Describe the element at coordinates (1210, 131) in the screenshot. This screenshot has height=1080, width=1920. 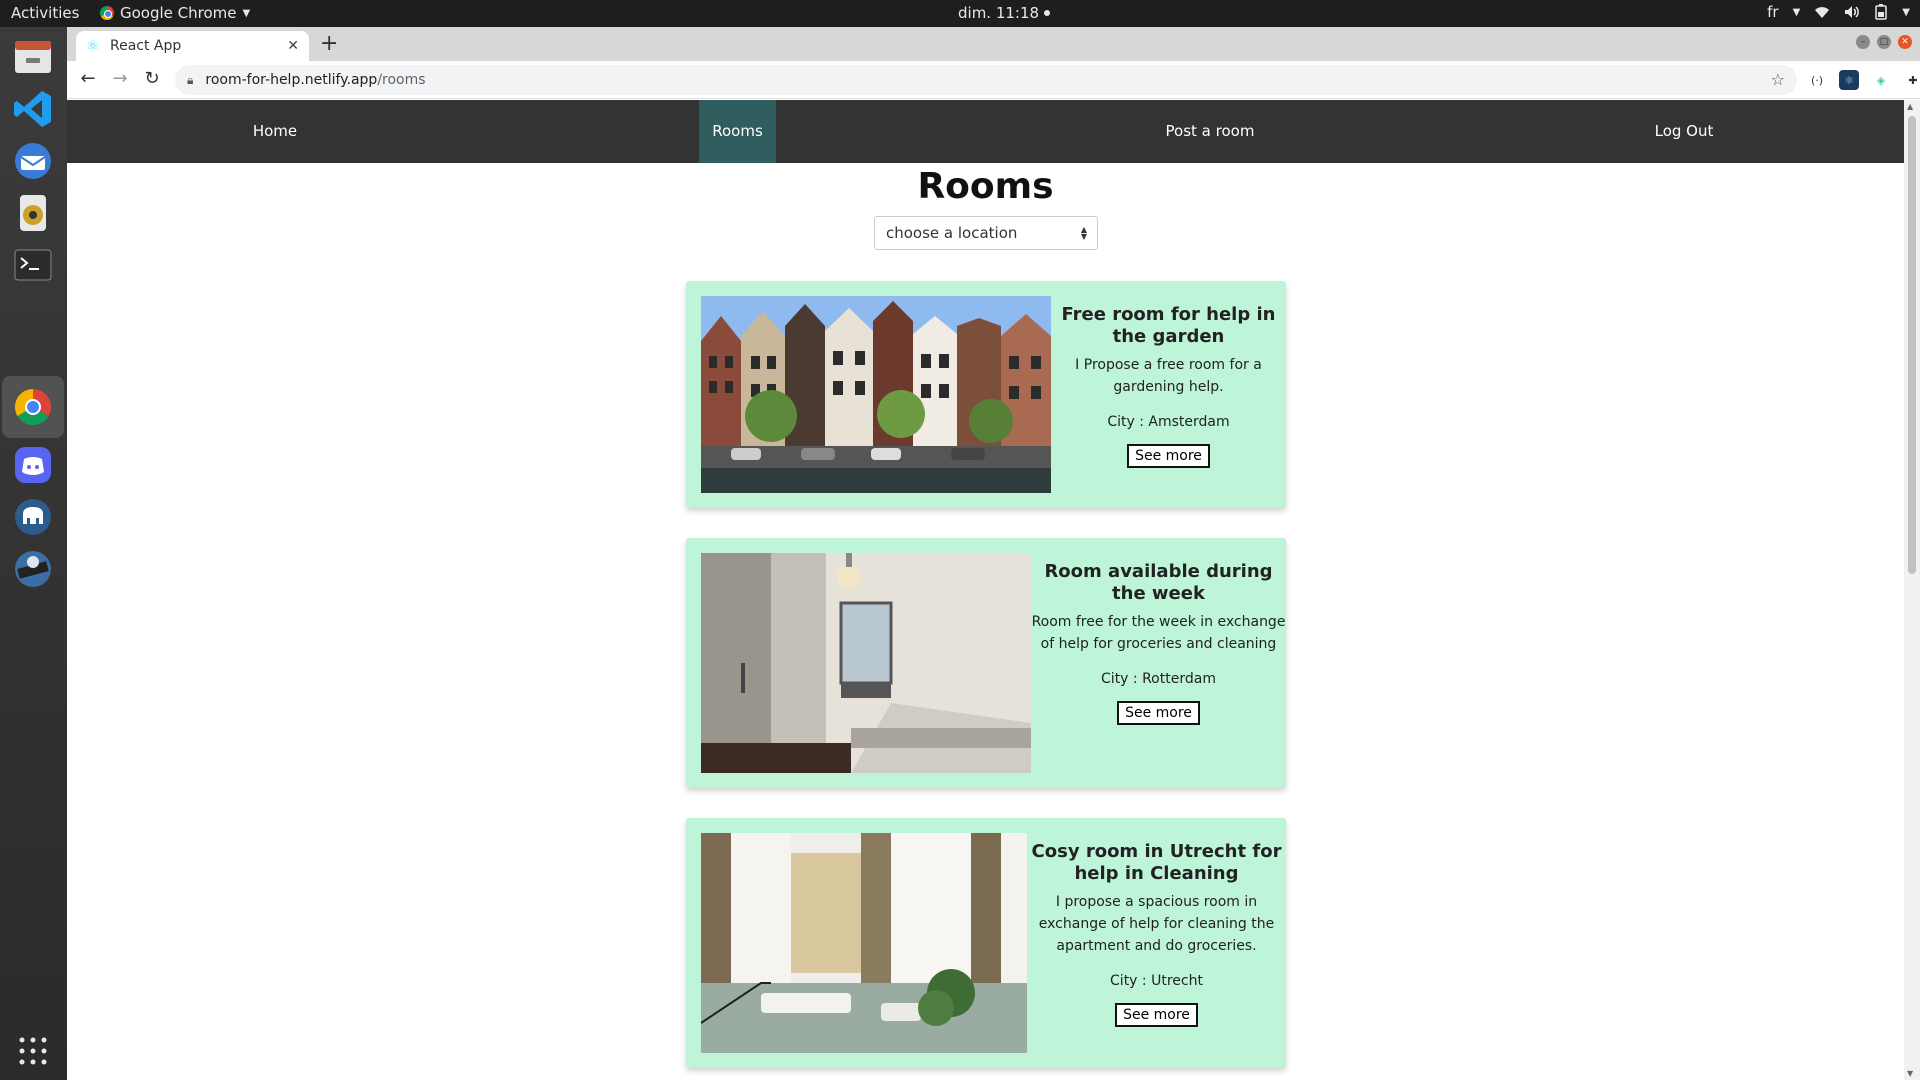
I see `nav-post-a-room: Post a room` at that location.